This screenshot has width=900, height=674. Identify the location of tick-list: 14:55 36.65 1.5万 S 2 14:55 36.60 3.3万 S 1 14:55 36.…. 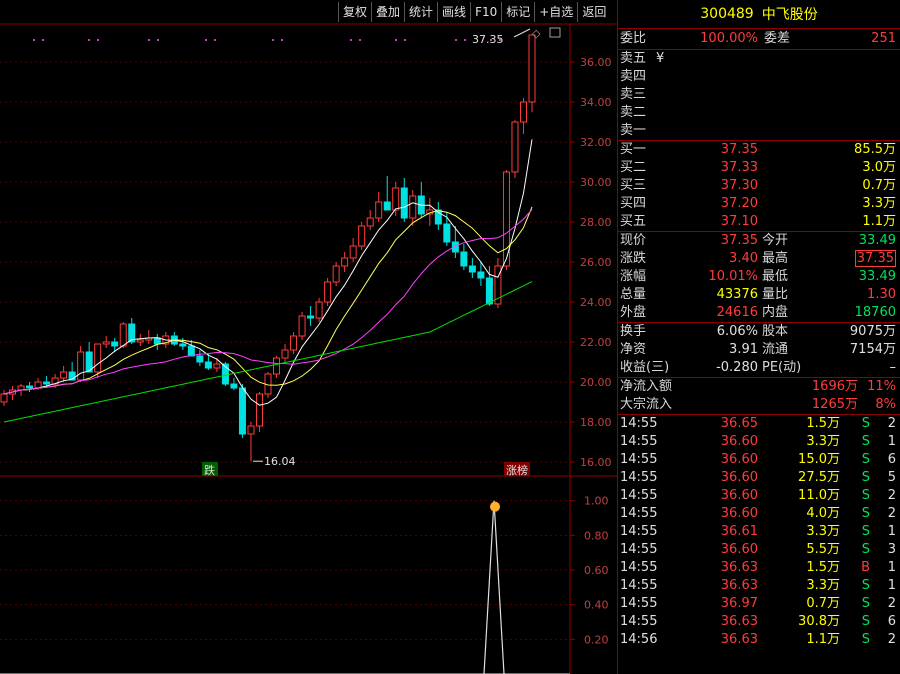
(759, 532).